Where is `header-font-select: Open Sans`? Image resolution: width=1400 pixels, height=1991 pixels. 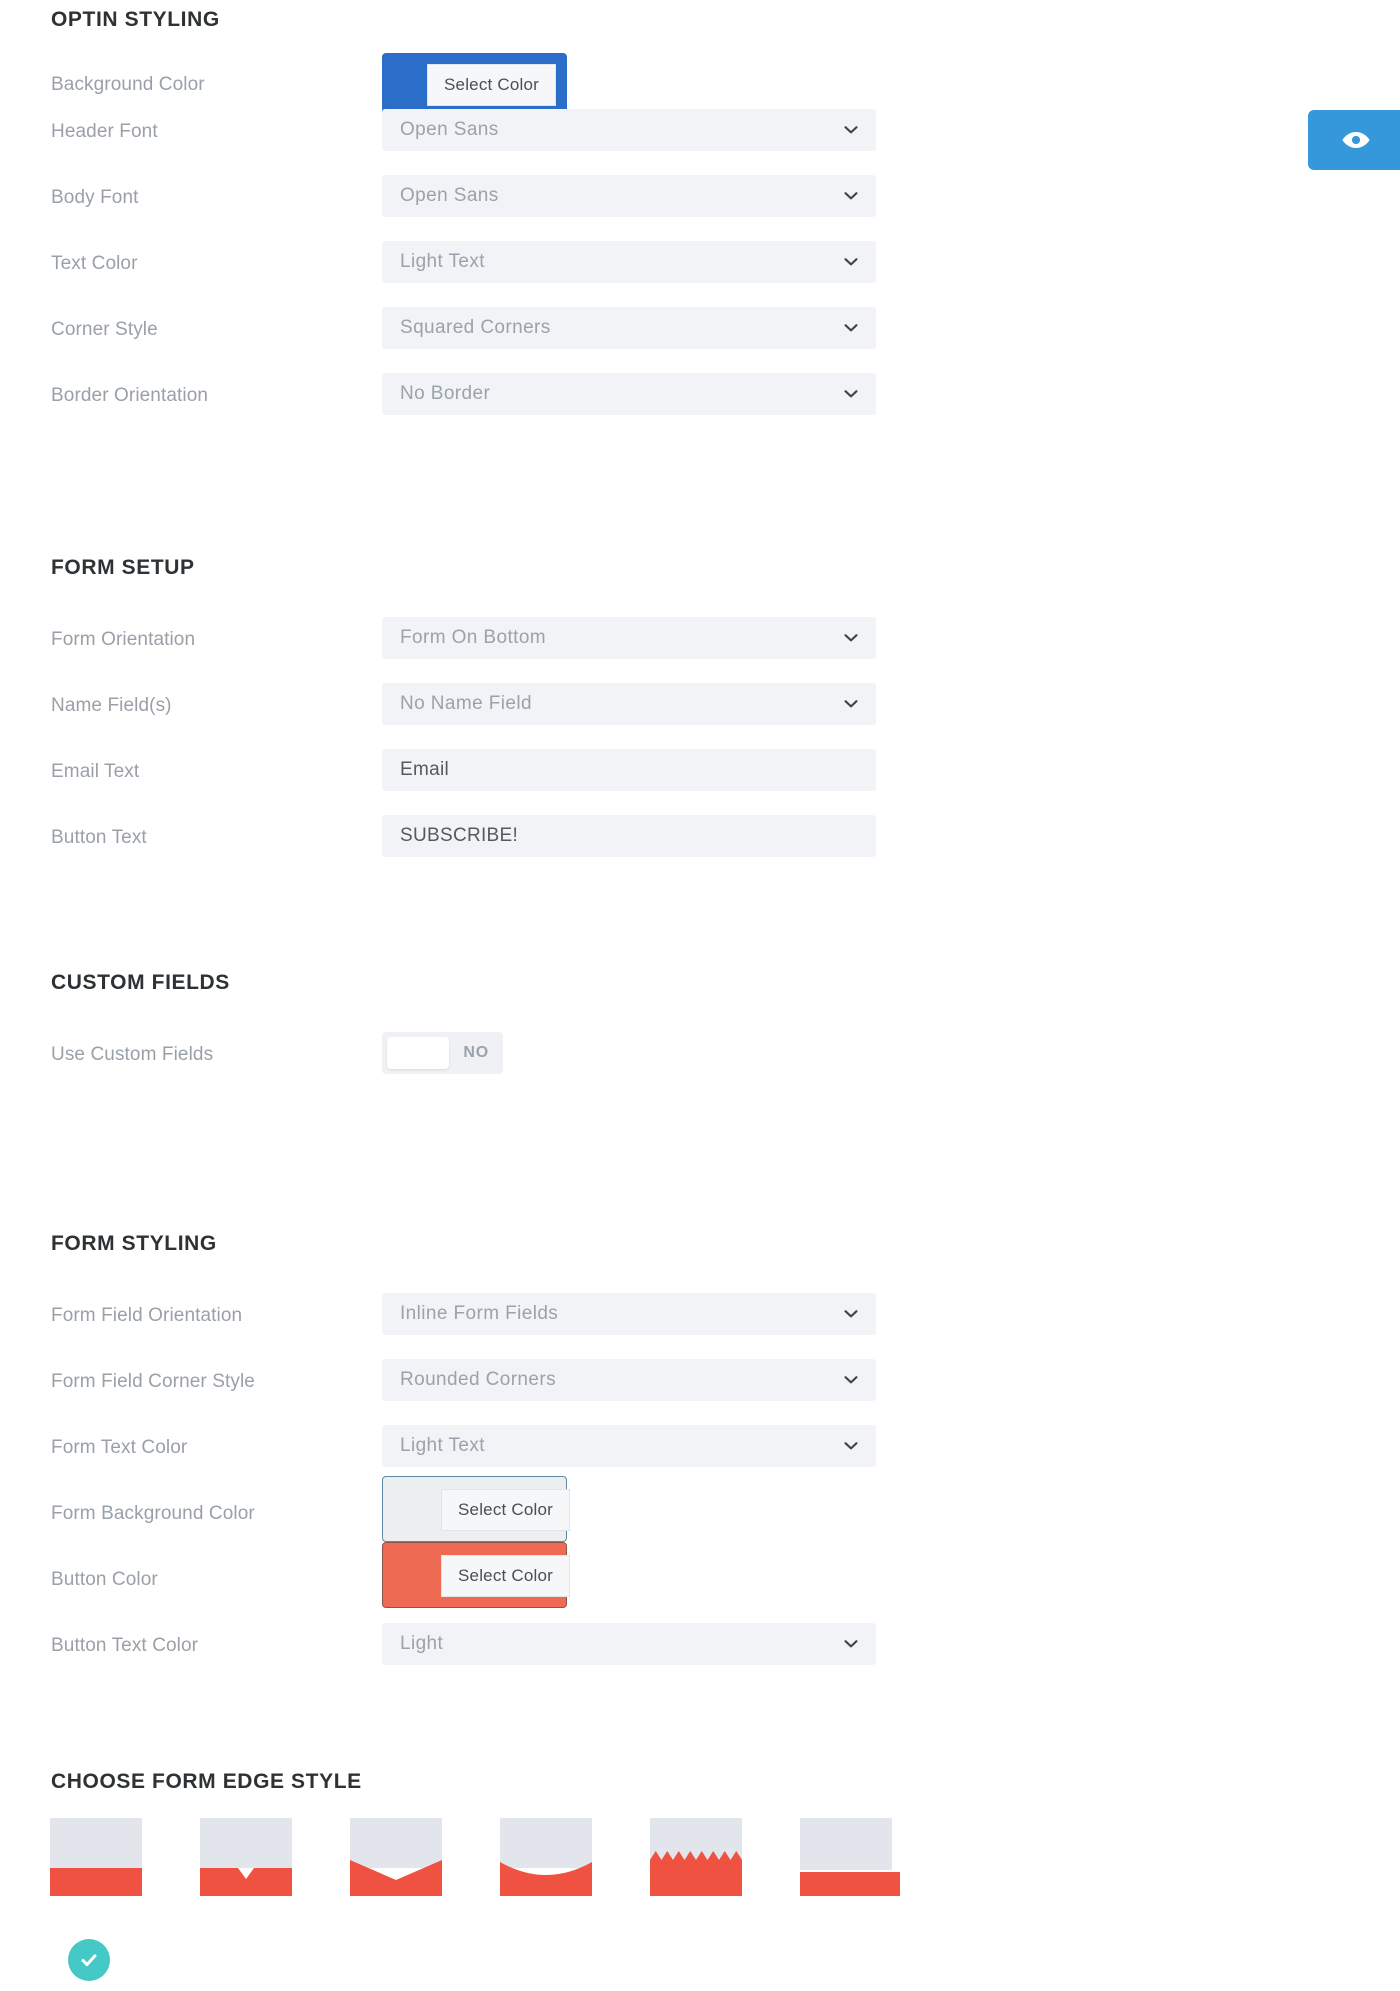 header-font-select: Open Sans is located at coordinates (629, 130).